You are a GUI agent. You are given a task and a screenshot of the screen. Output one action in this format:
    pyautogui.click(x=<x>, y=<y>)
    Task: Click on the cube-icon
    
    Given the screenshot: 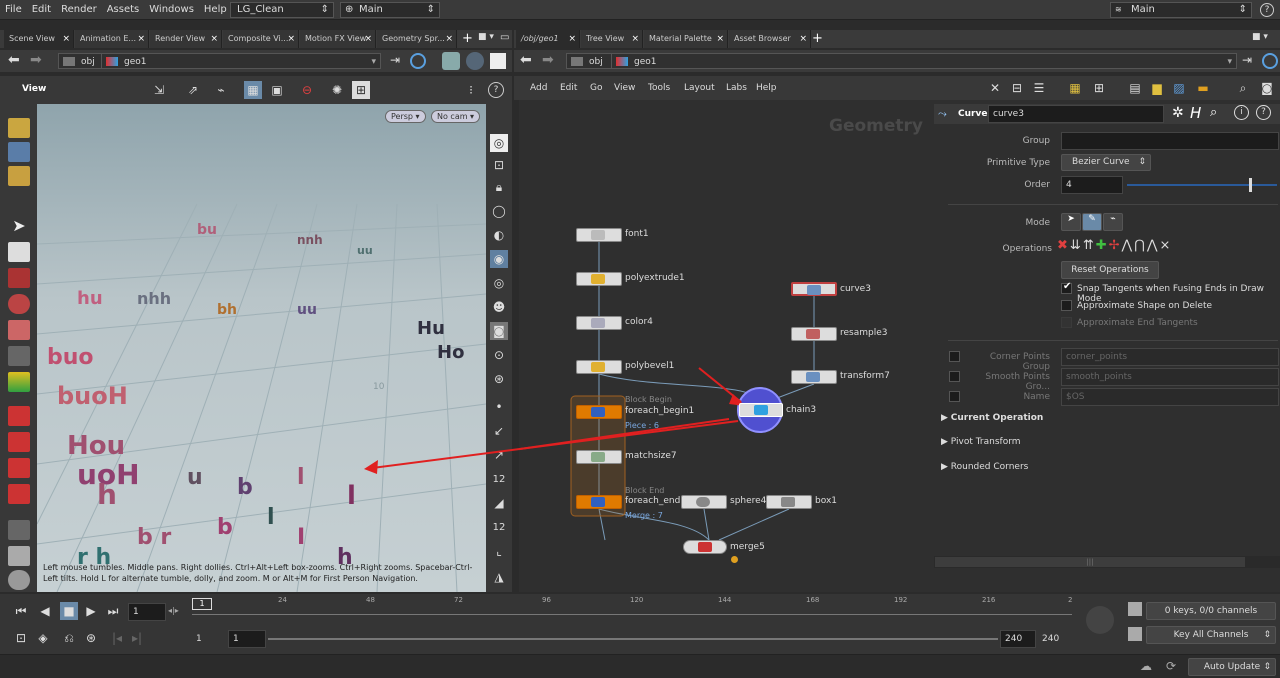 What is the action you would take?
    pyautogui.click(x=451, y=61)
    